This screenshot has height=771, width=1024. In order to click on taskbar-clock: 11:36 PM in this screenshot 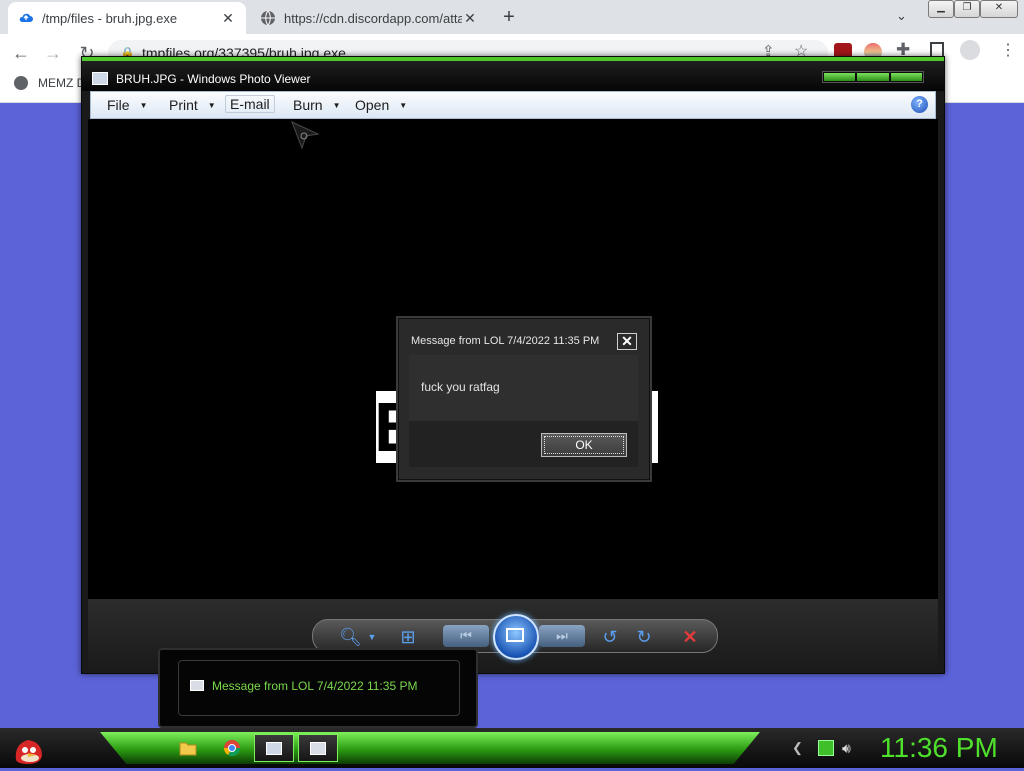, I will do `click(939, 748)`.